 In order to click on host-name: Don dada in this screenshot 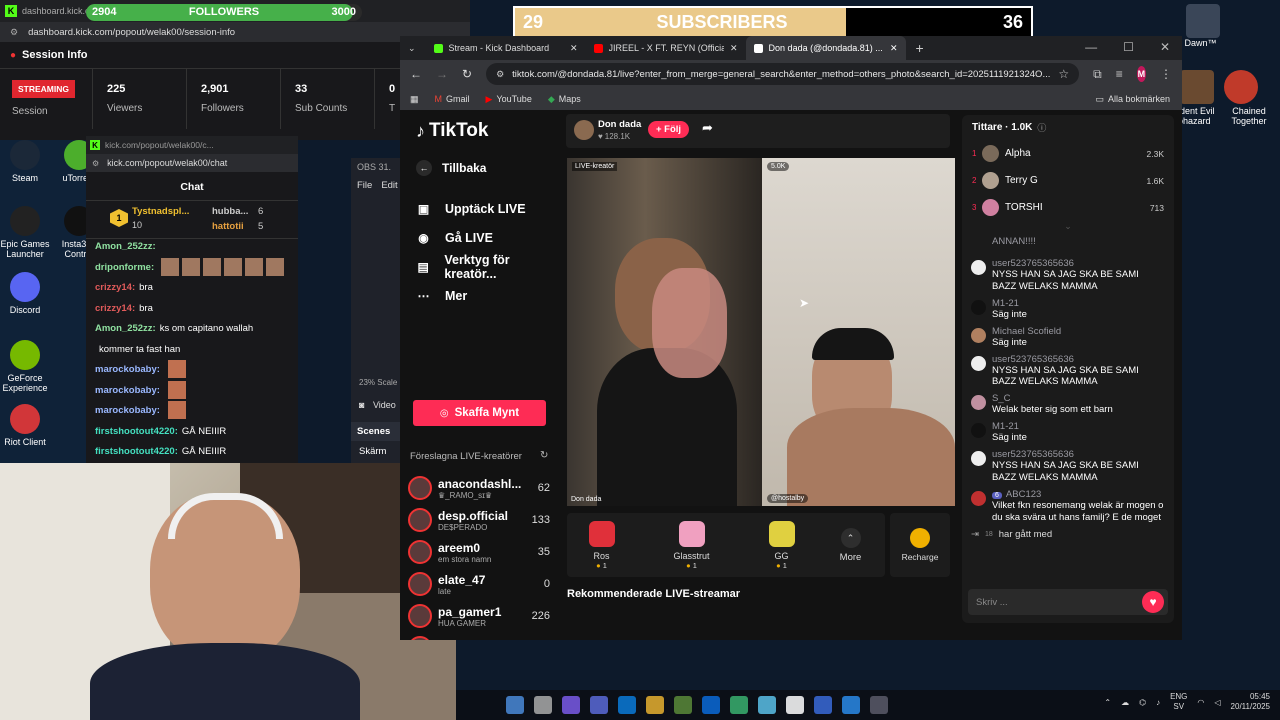, I will do `click(619, 124)`.